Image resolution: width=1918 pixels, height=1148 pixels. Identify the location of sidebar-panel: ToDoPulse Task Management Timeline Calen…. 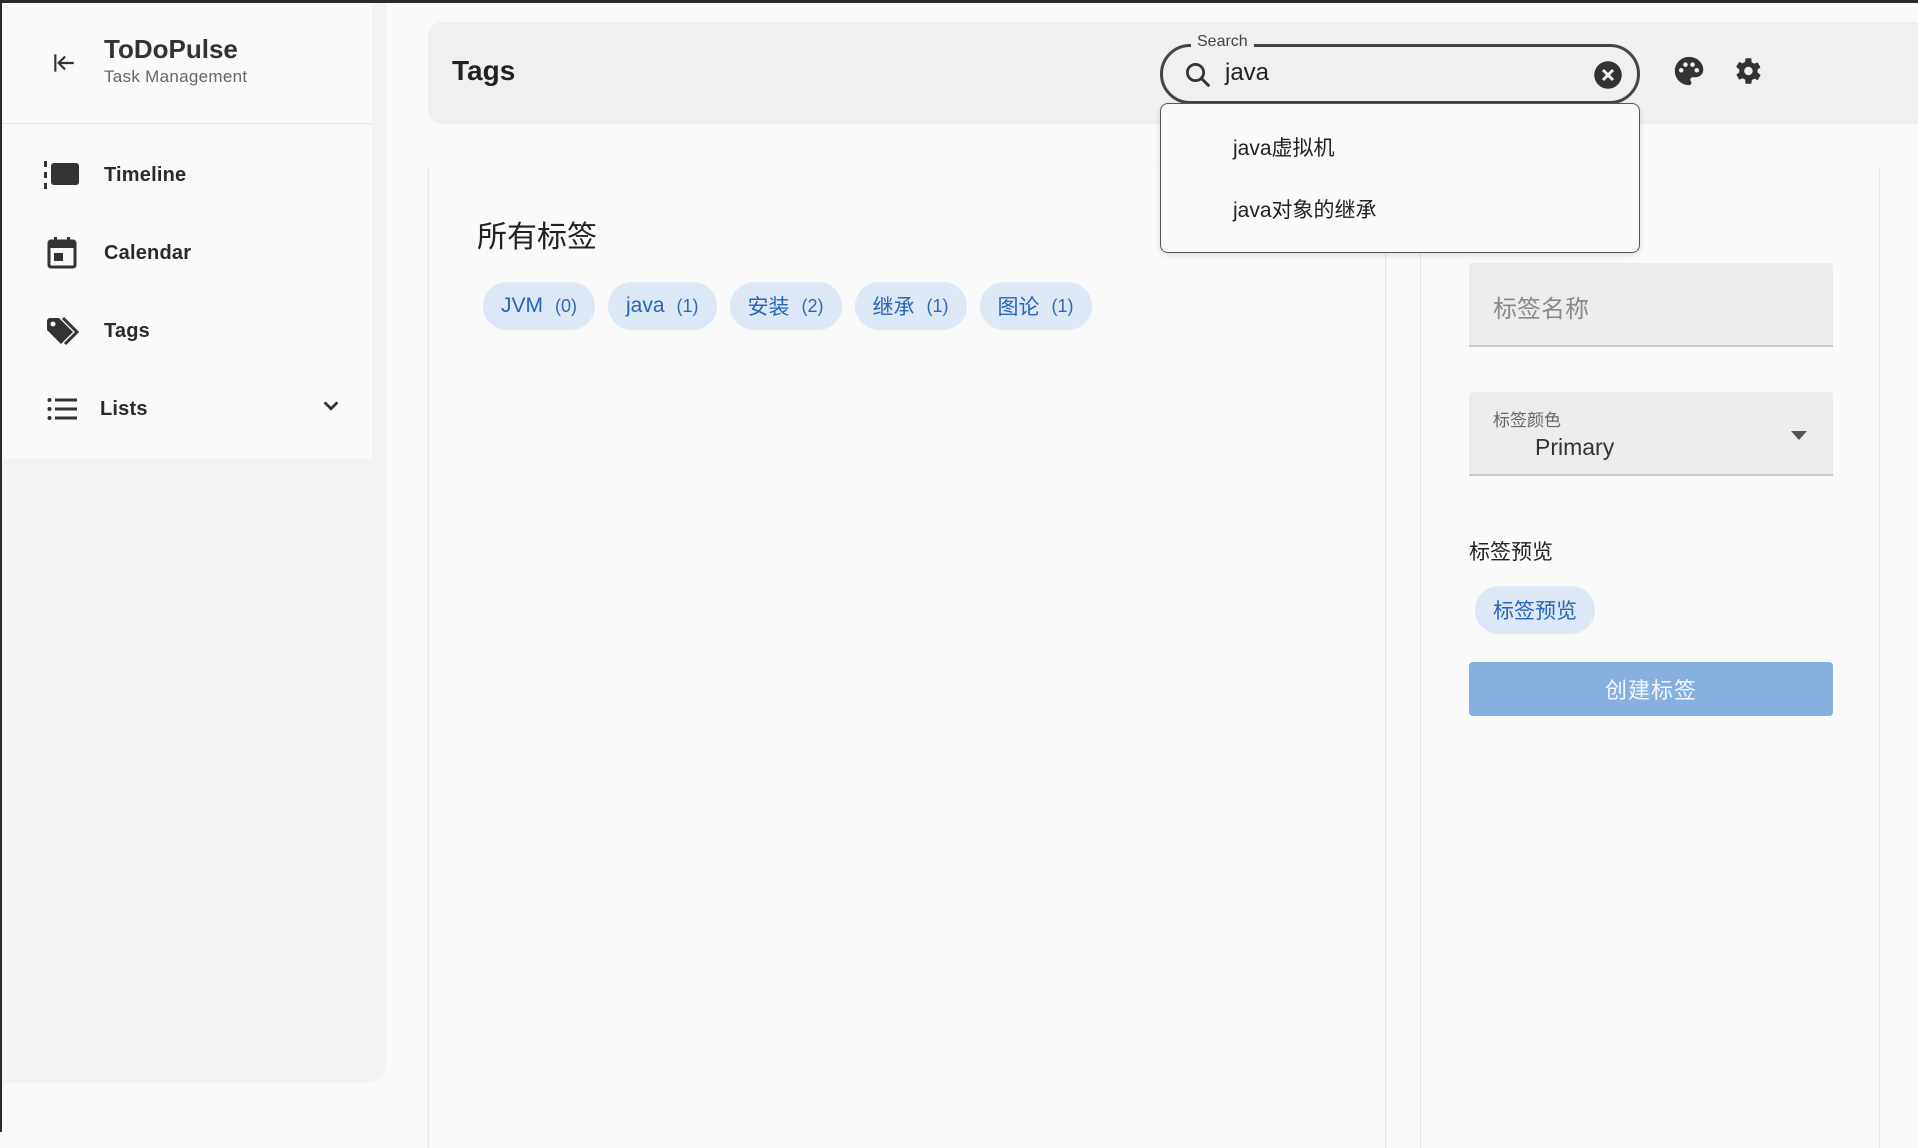
(187, 231).